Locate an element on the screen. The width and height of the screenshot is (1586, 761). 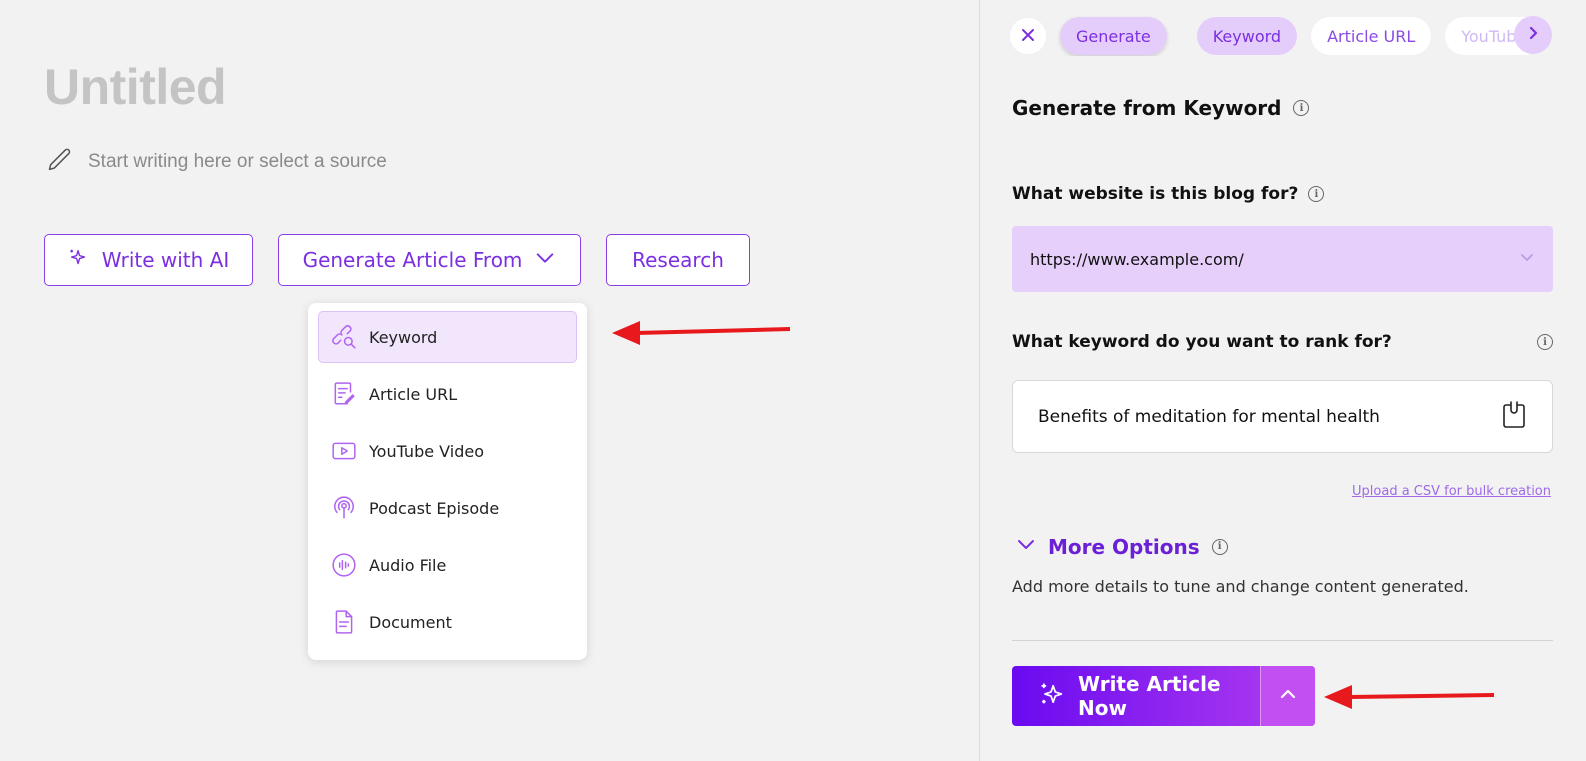
dropdown-item-label: Podcast Episode is located at coordinates (434, 508).